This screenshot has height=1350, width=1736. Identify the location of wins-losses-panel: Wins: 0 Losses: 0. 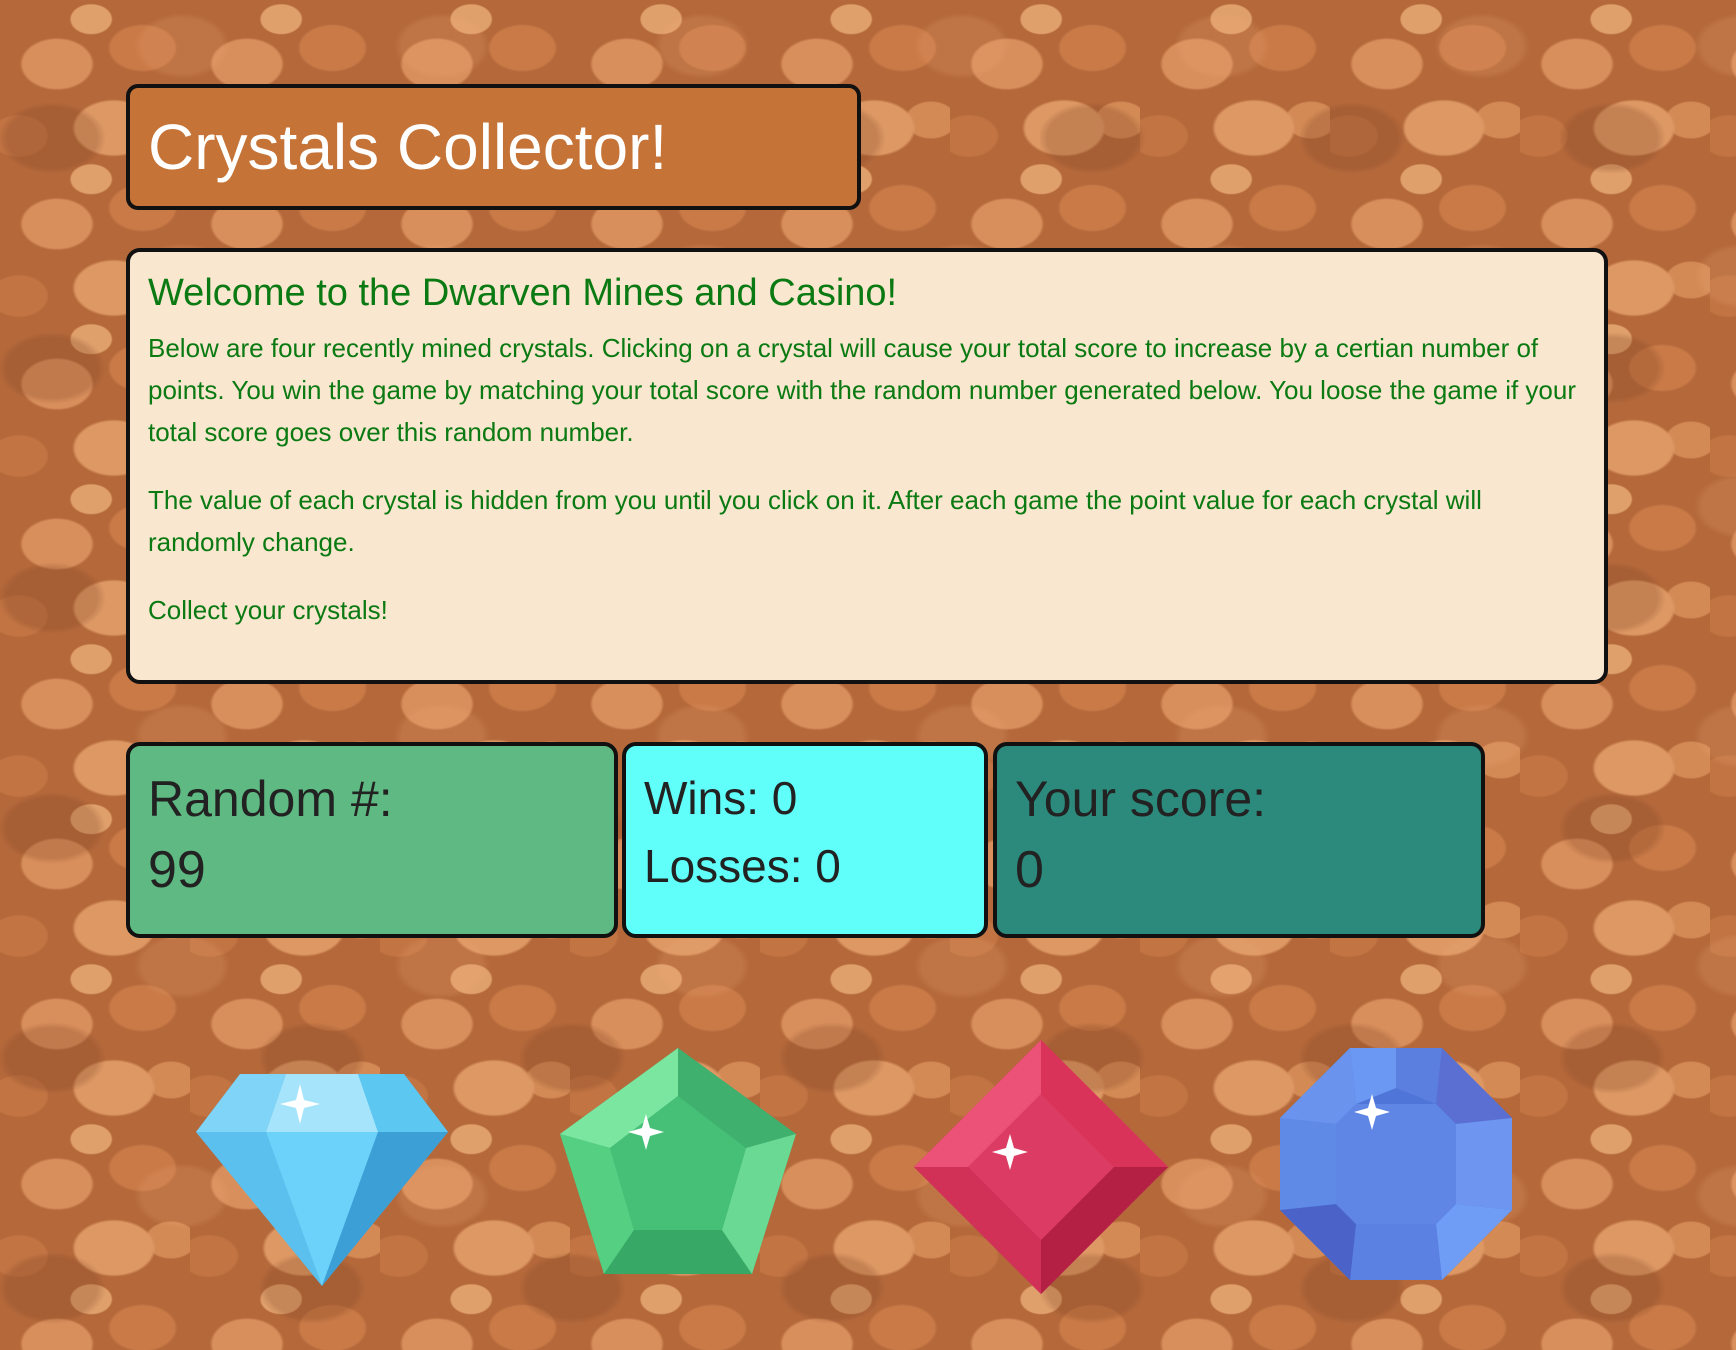
(805, 840).